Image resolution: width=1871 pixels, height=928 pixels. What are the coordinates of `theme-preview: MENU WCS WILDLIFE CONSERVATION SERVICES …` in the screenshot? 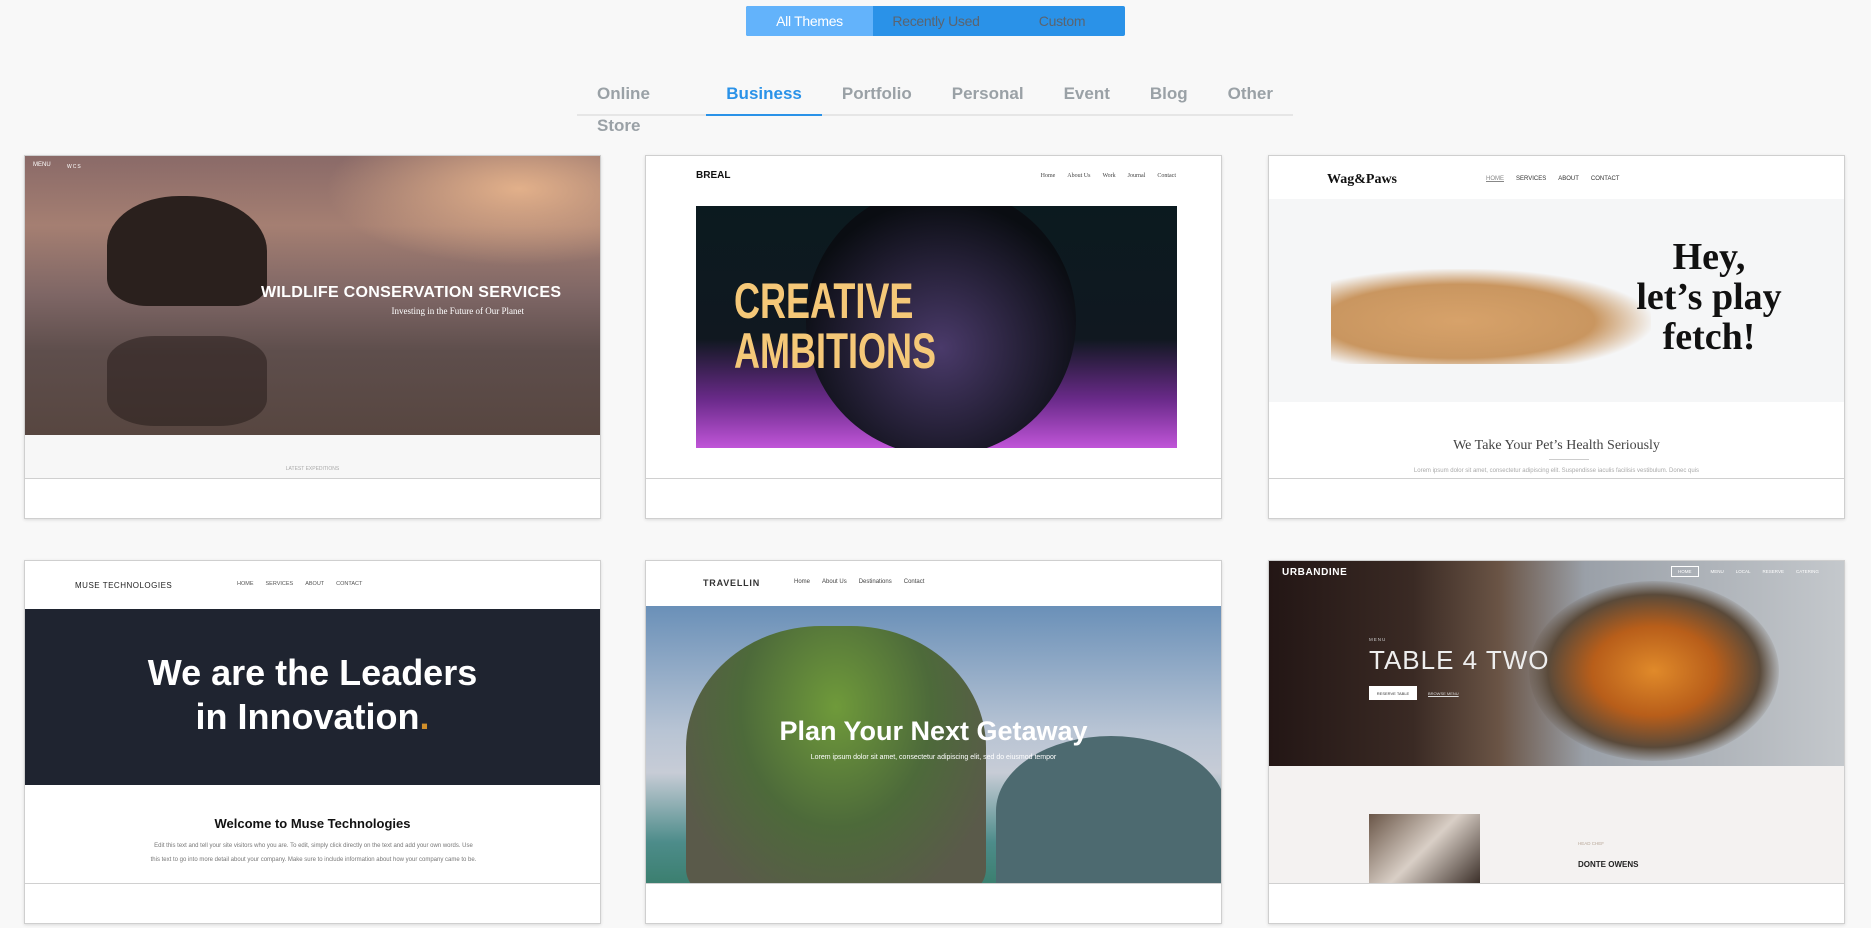 It's located at (312, 317).